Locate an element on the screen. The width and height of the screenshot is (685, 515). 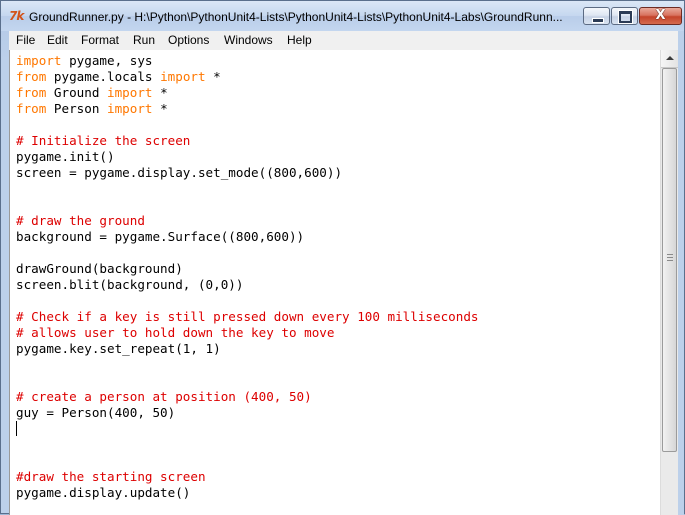
code-token: pygame, sys is located at coordinates (107, 60).